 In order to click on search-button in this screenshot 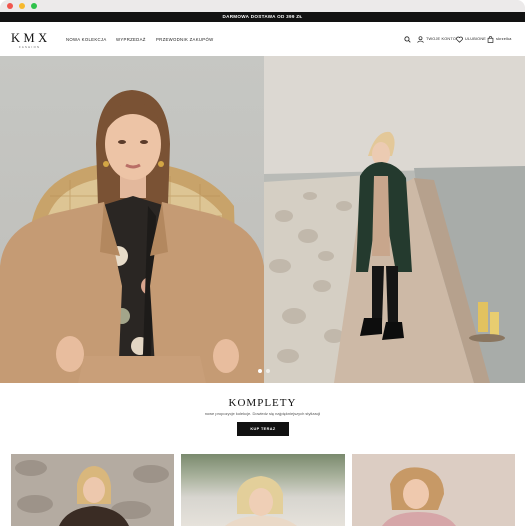, I will do `click(407, 39)`.